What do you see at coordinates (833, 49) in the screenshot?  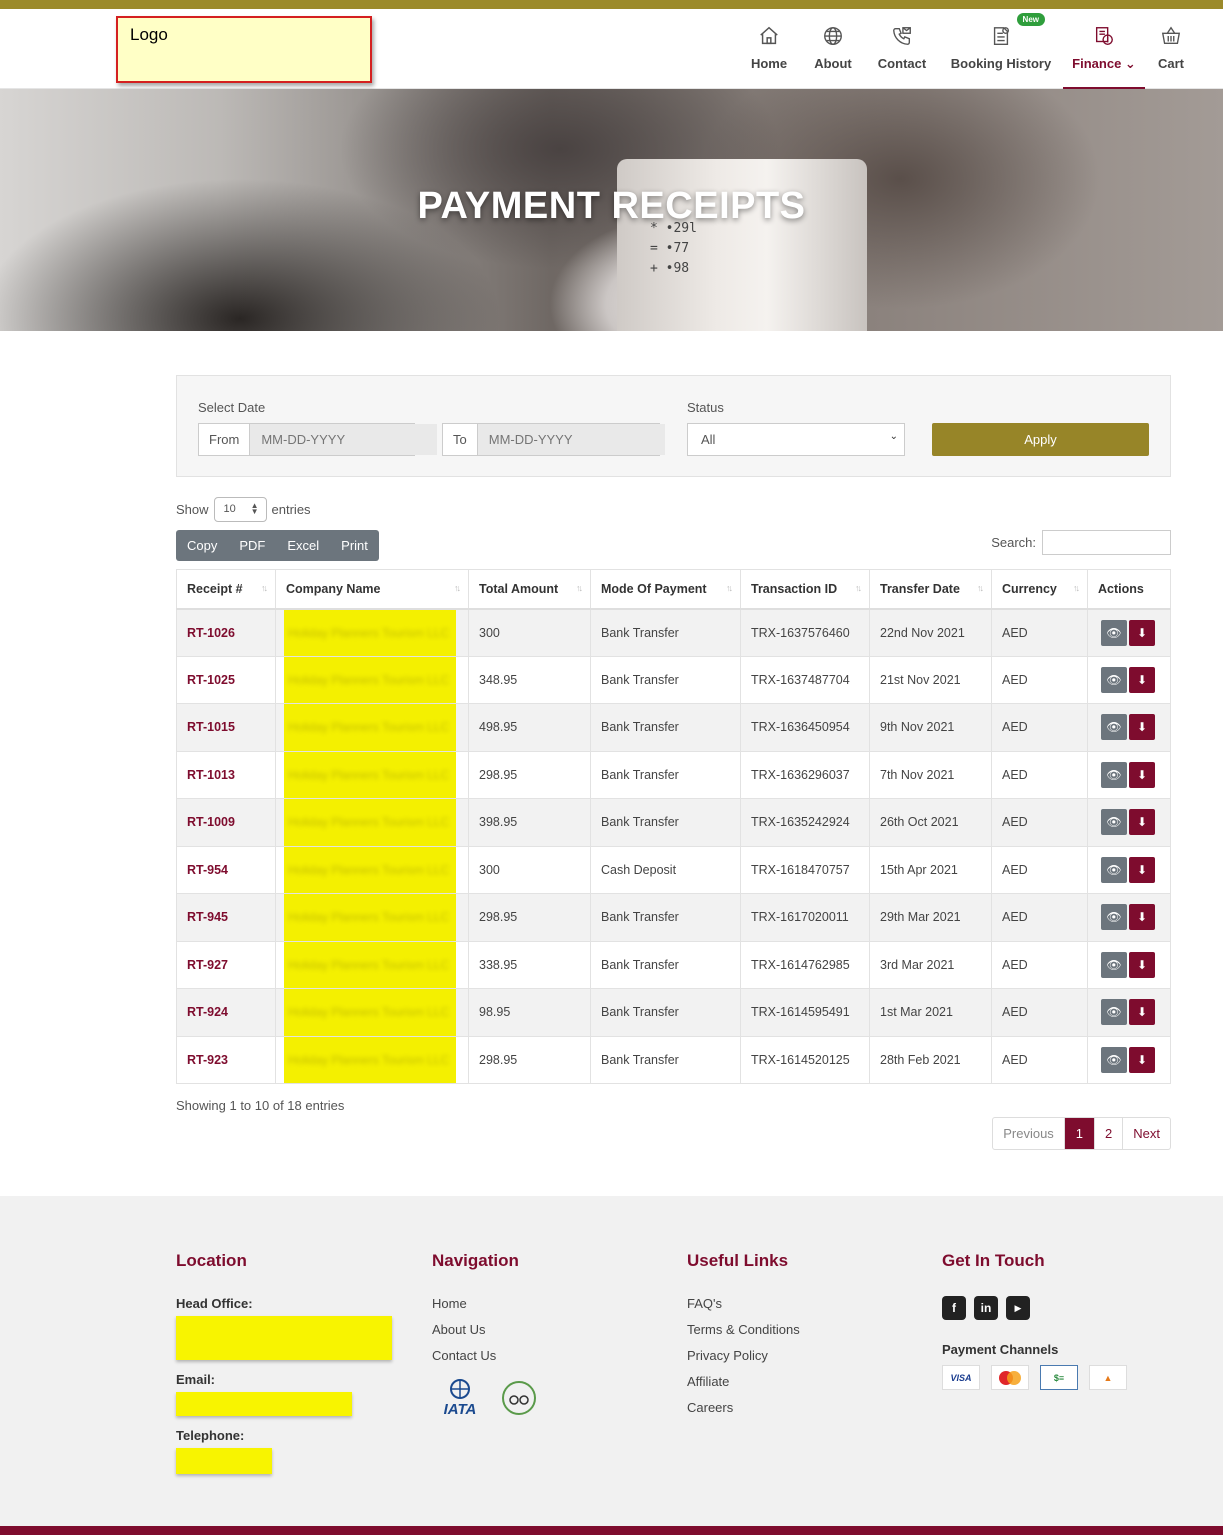 I see `nav-about: About` at bounding box center [833, 49].